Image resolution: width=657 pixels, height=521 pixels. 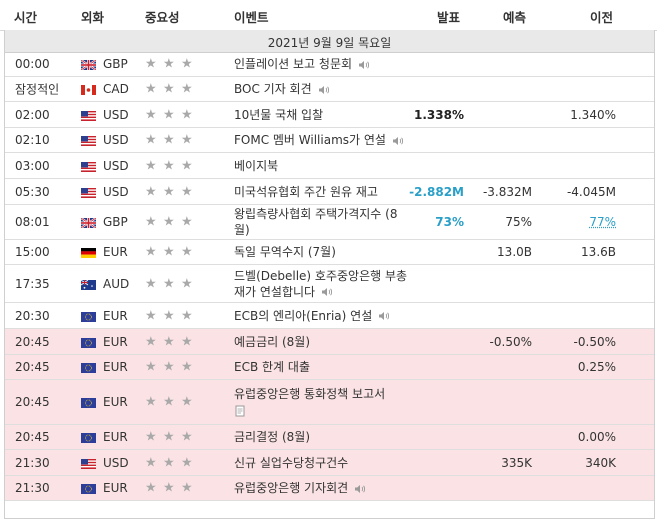 What do you see at coordinates (309, 394) in the screenshot?
I see `event-label: 유럽중앙은행 통화정책 보고서` at bounding box center [309, 394].